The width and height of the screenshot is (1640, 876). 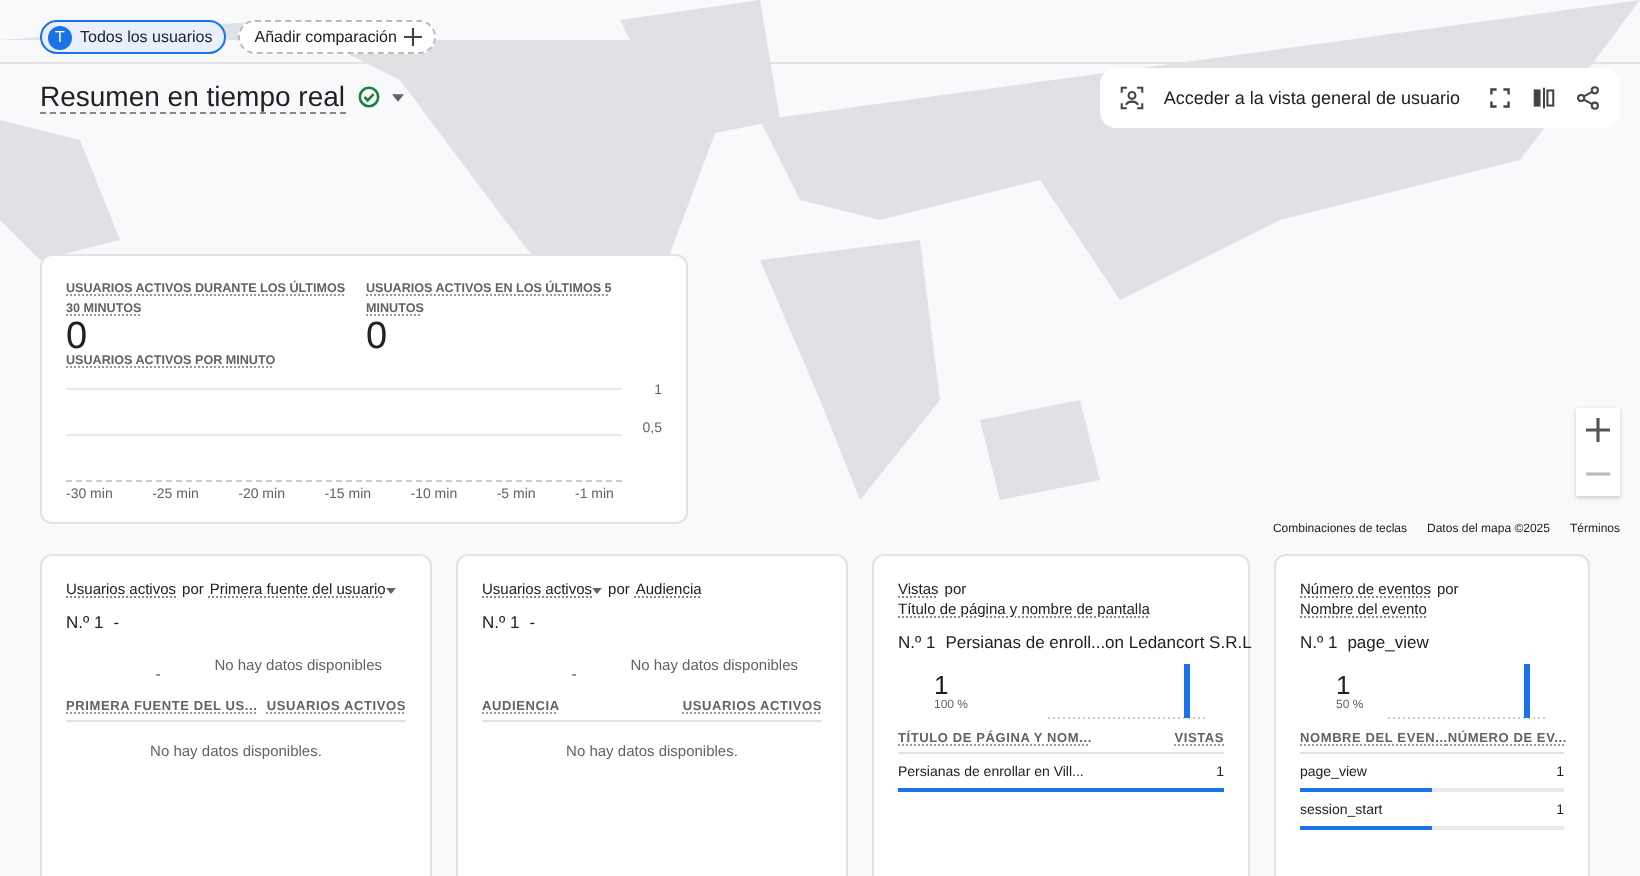 I want to click on check-circle-icon, so click(x=368, y=97).